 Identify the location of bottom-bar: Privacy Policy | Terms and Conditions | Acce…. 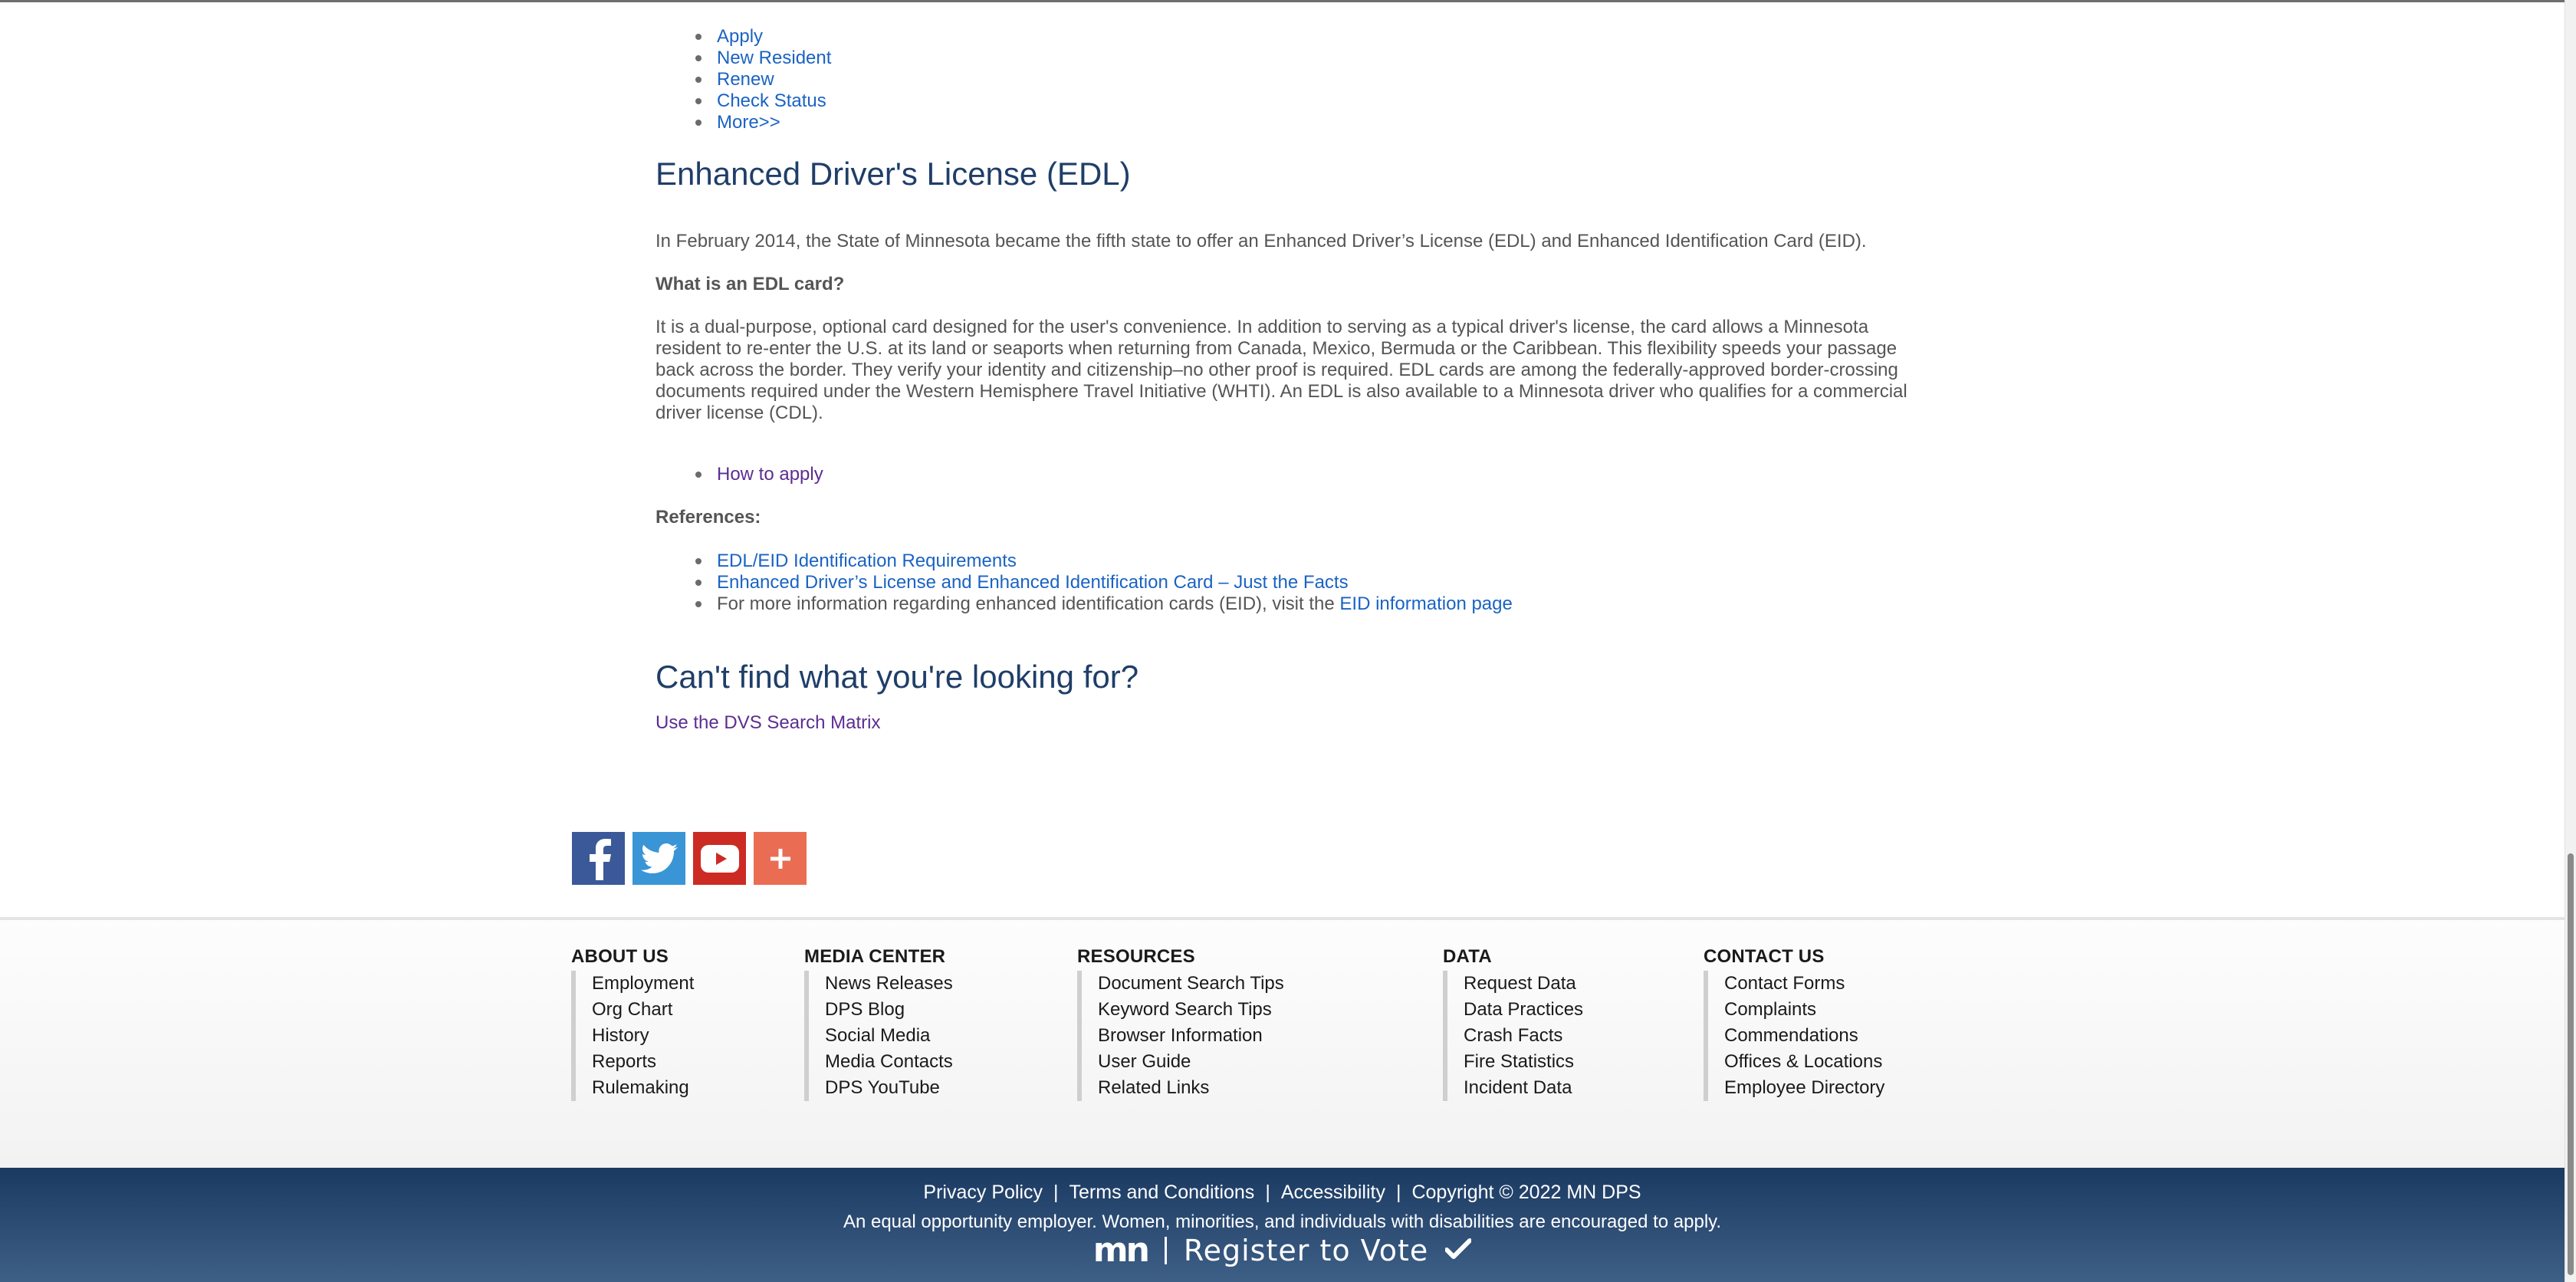
(1282, 1225).